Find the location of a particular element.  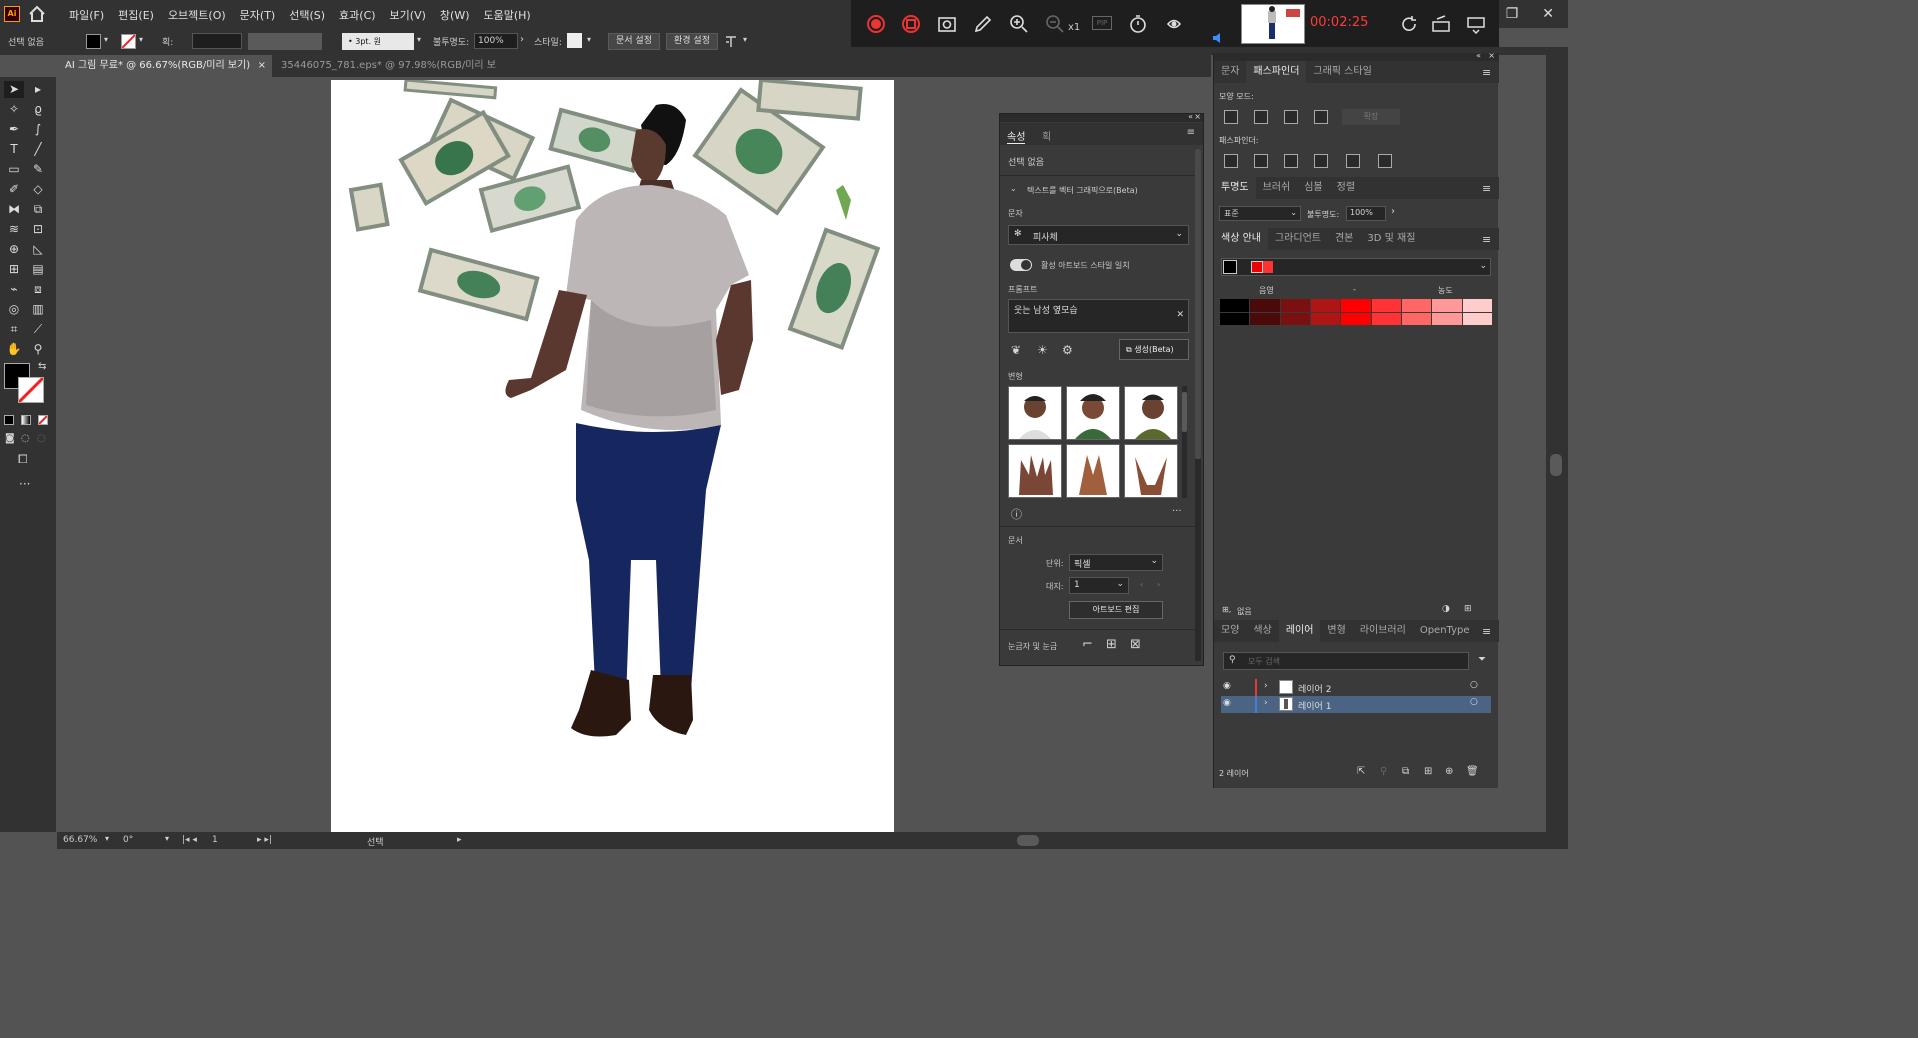

close-tab-icon: × is located at coordinates (262, 66).